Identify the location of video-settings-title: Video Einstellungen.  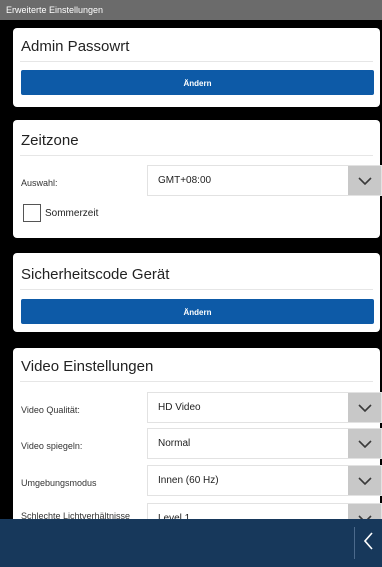
(87, 366).